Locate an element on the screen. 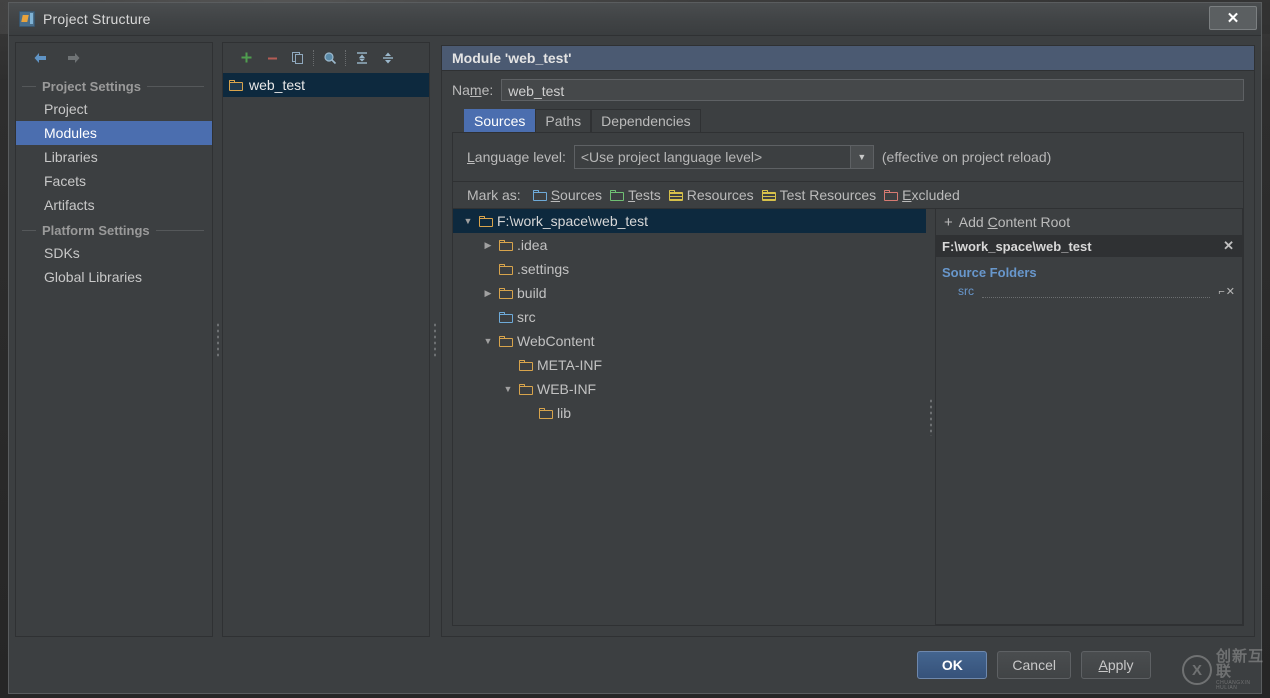 Image resolution: width=1270 pixels, height=698 pixels. table-row: ▶ .idea is located at coordinates (689, 245).